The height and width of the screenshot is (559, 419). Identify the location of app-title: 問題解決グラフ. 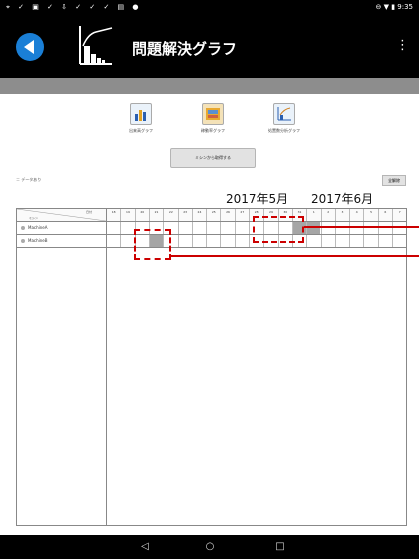
(185, 49).